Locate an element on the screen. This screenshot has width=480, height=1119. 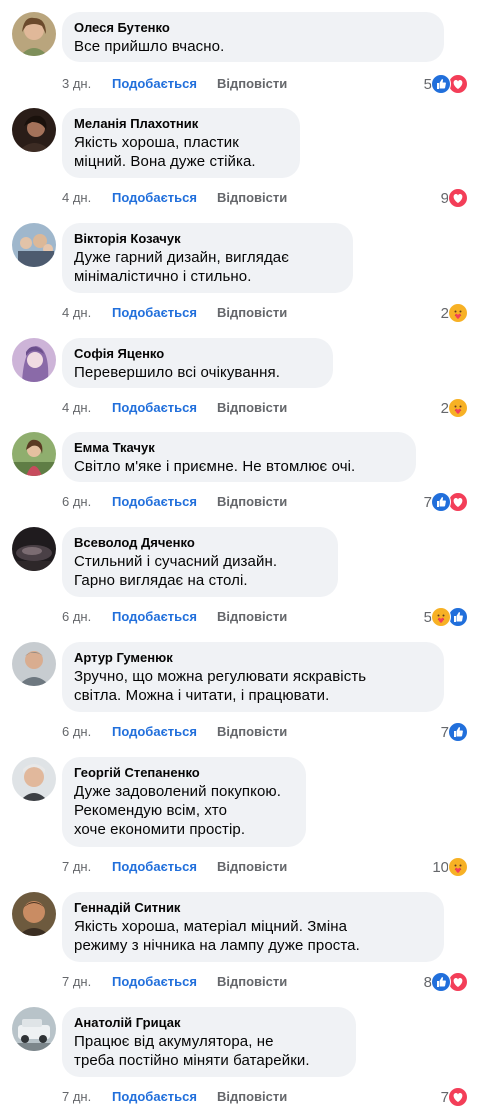
reactions-summary: 9 is located at coordinates (454, 198).